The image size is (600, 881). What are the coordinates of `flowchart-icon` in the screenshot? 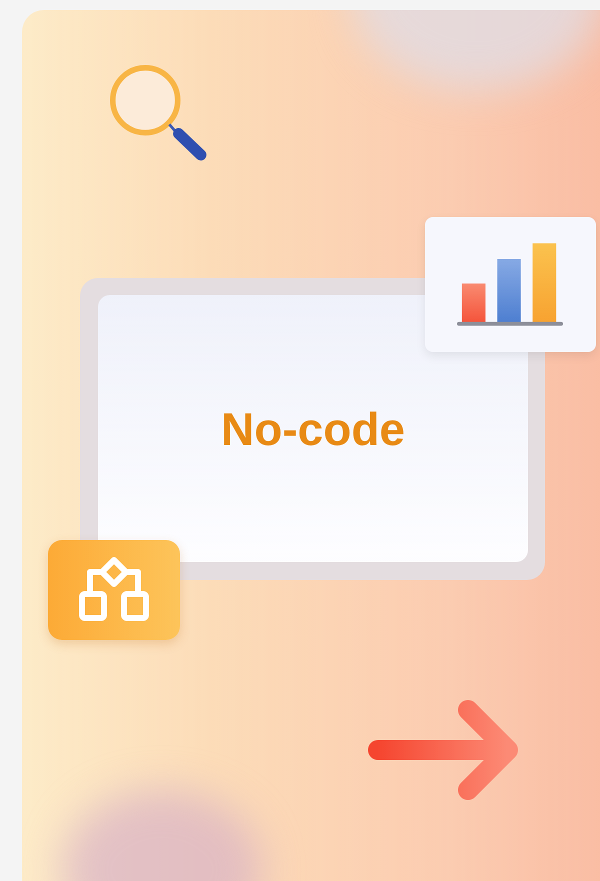 It's located at (114, 590).